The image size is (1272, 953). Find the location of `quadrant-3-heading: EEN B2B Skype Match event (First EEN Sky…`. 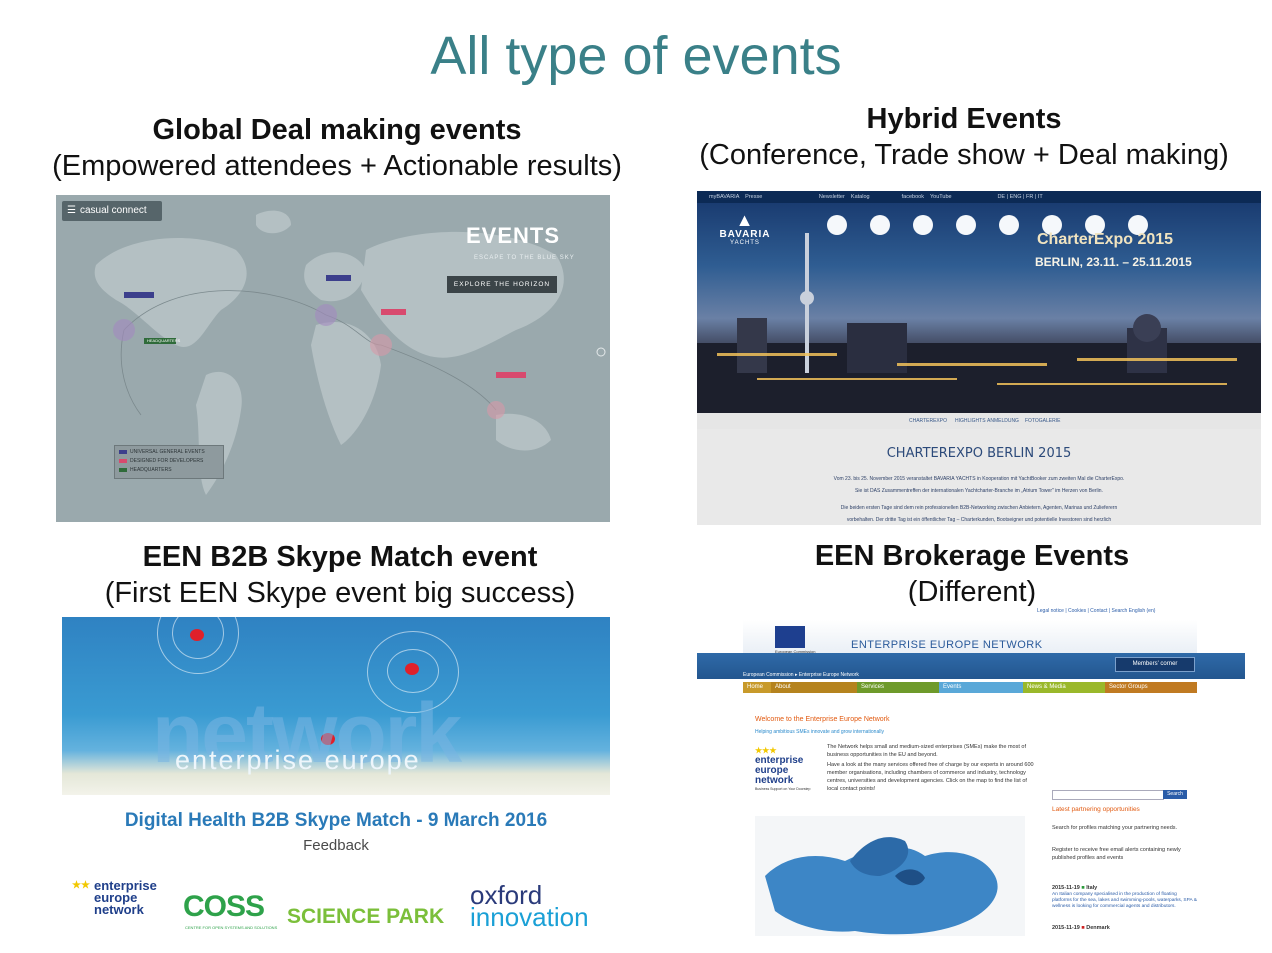

quadrant-3-heading: EEN B2B Skype Match event (First EEN Sky… is located at coordinates (340, 575).